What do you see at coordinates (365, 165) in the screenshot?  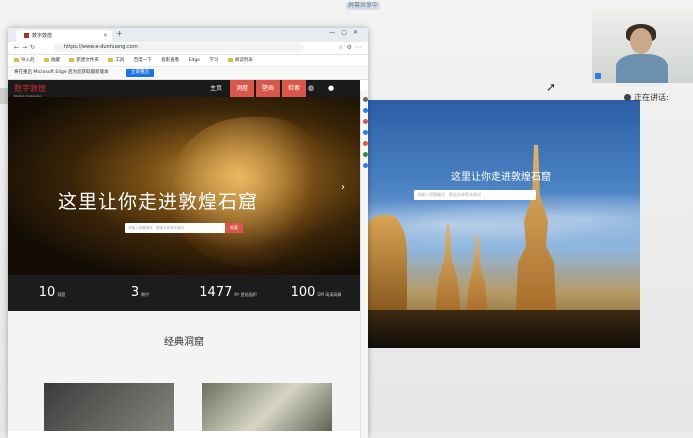 I see `add-icon` at bounding box center [365, 165].